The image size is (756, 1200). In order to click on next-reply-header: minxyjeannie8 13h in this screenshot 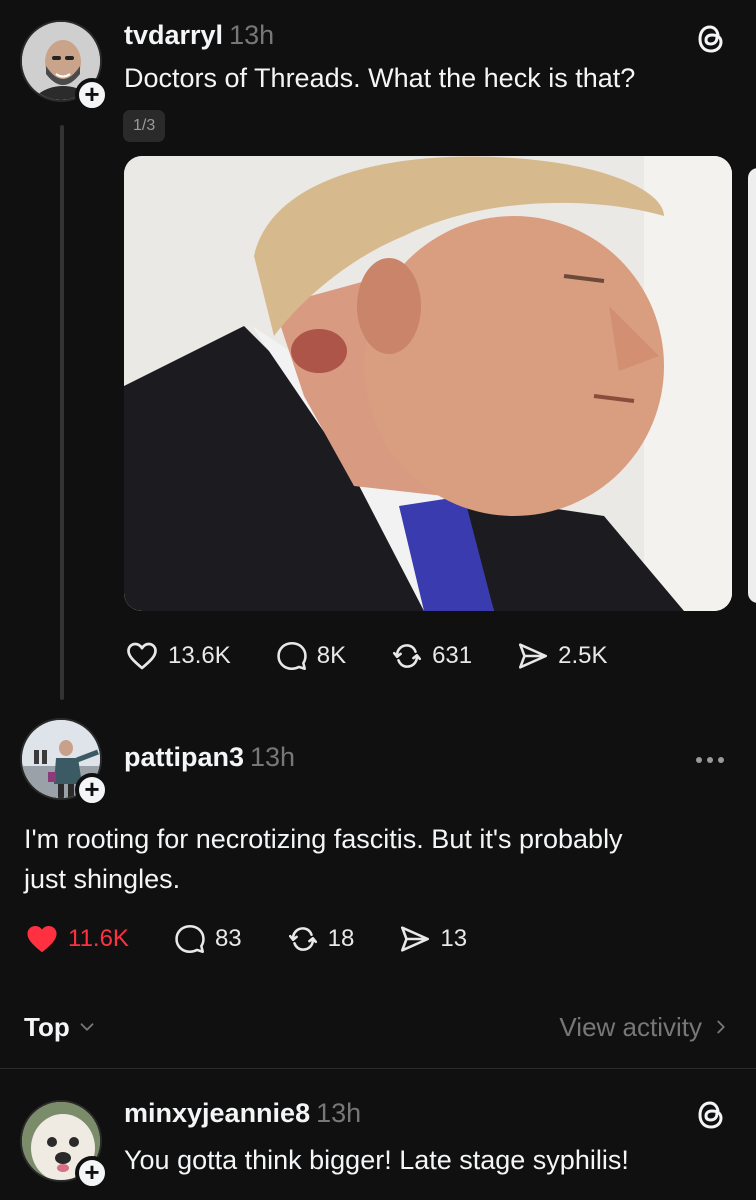, I will do `click(242, 1113)`.